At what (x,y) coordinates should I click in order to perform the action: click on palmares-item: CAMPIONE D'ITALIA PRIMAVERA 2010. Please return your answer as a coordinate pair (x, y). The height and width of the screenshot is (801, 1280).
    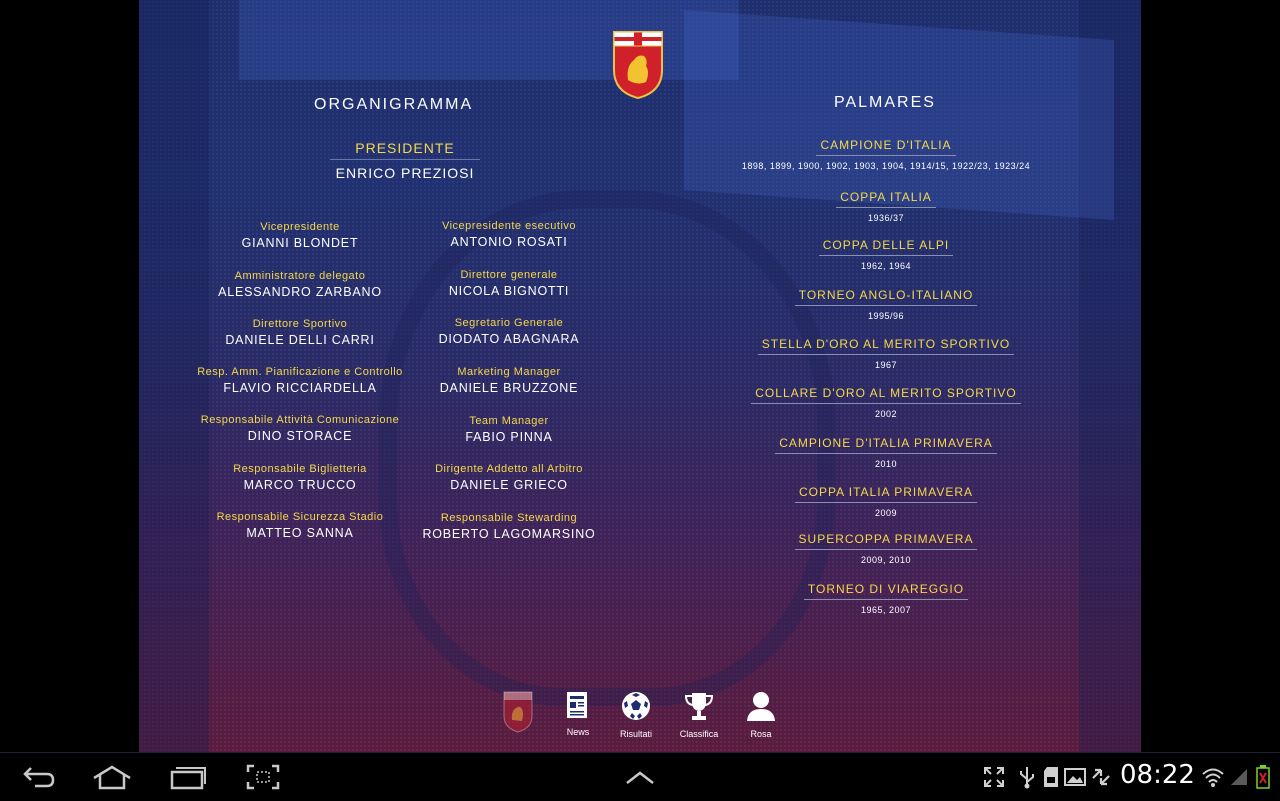
    Looking at the image, I should click on (886, 451).